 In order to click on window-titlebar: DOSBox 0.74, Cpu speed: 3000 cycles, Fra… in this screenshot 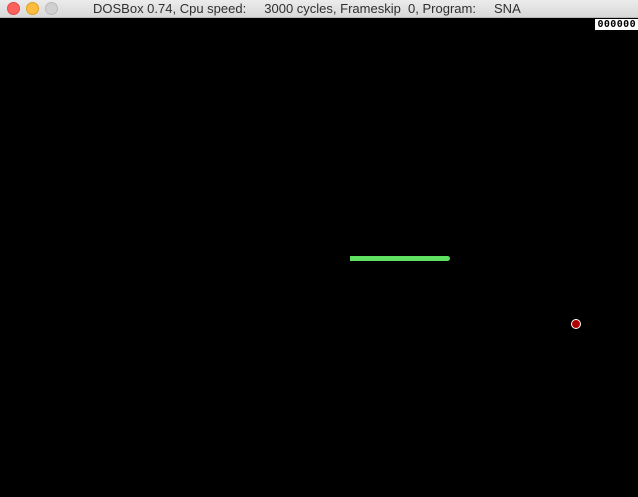, I will do `click(319, 9)`.